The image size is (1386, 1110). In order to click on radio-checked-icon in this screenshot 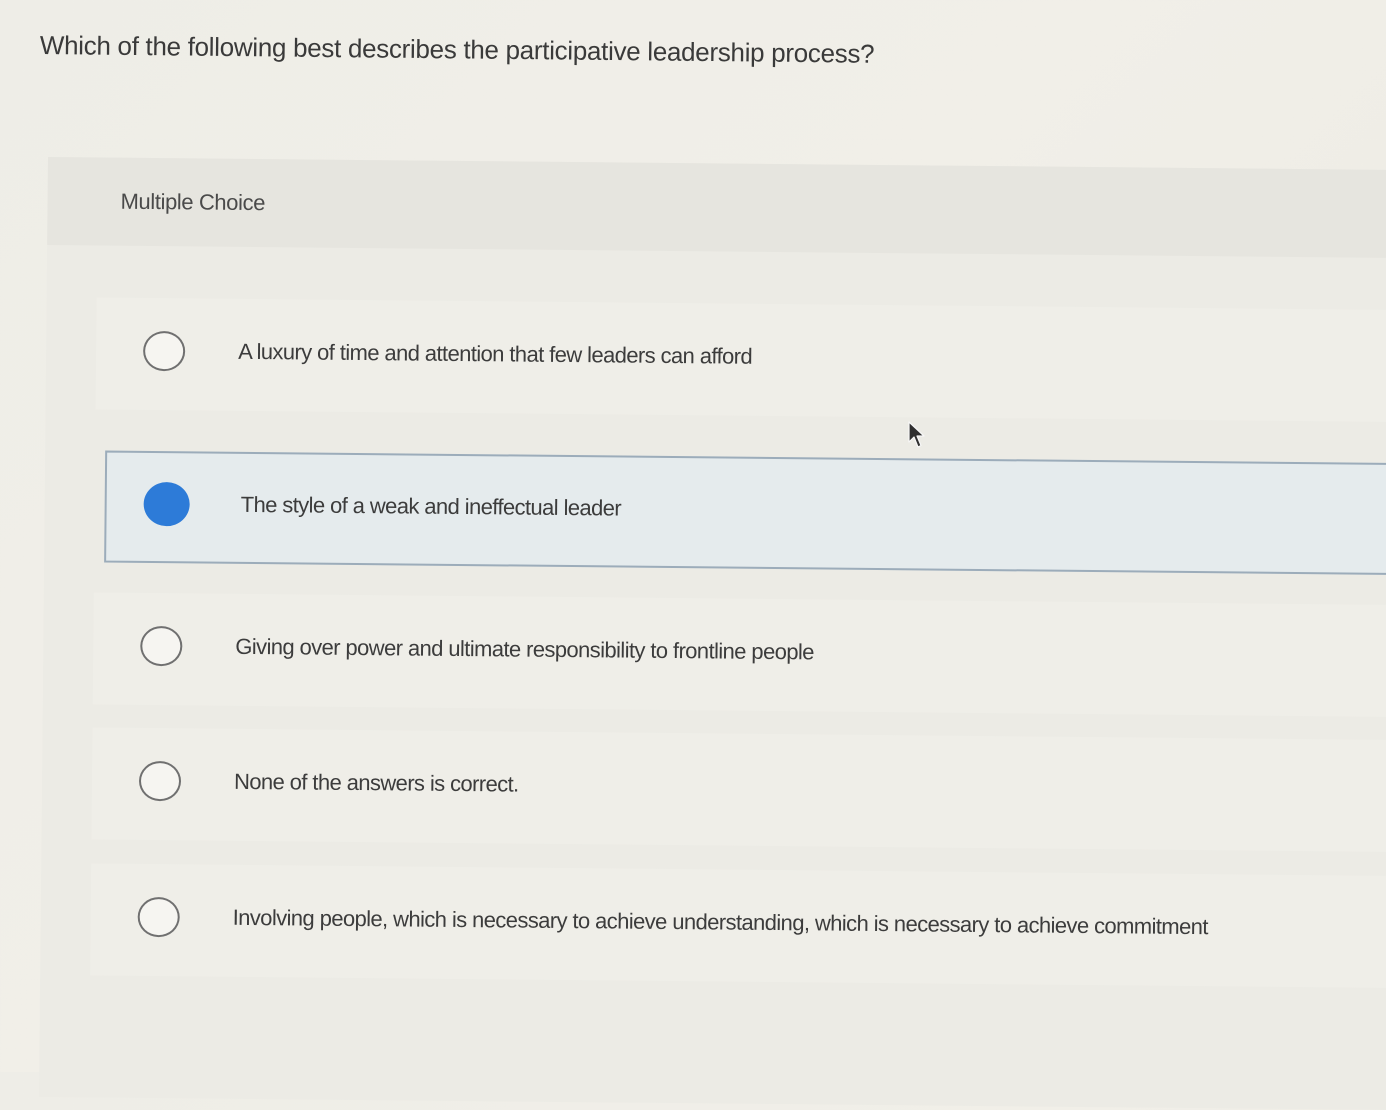, I will do `click(166, 504)`.